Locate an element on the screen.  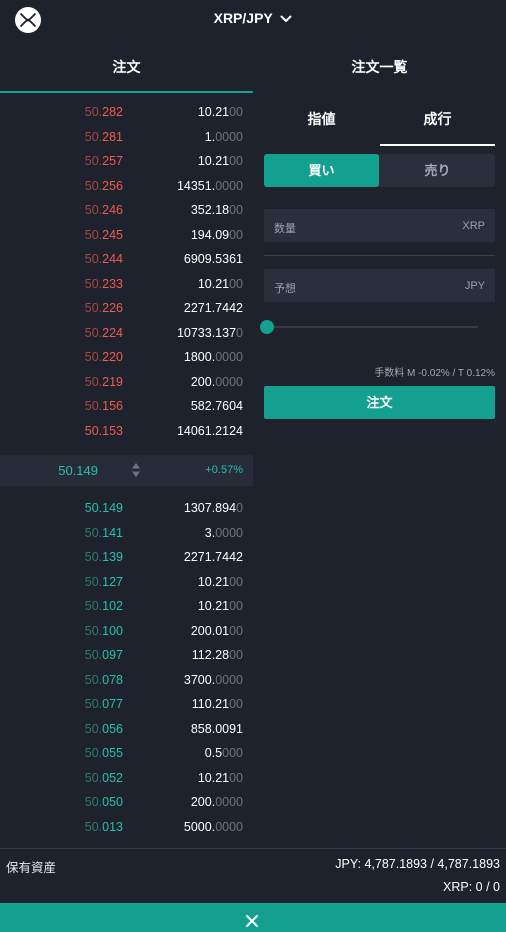
submit-order-button: 注文 is located at coordinates (379, 402).